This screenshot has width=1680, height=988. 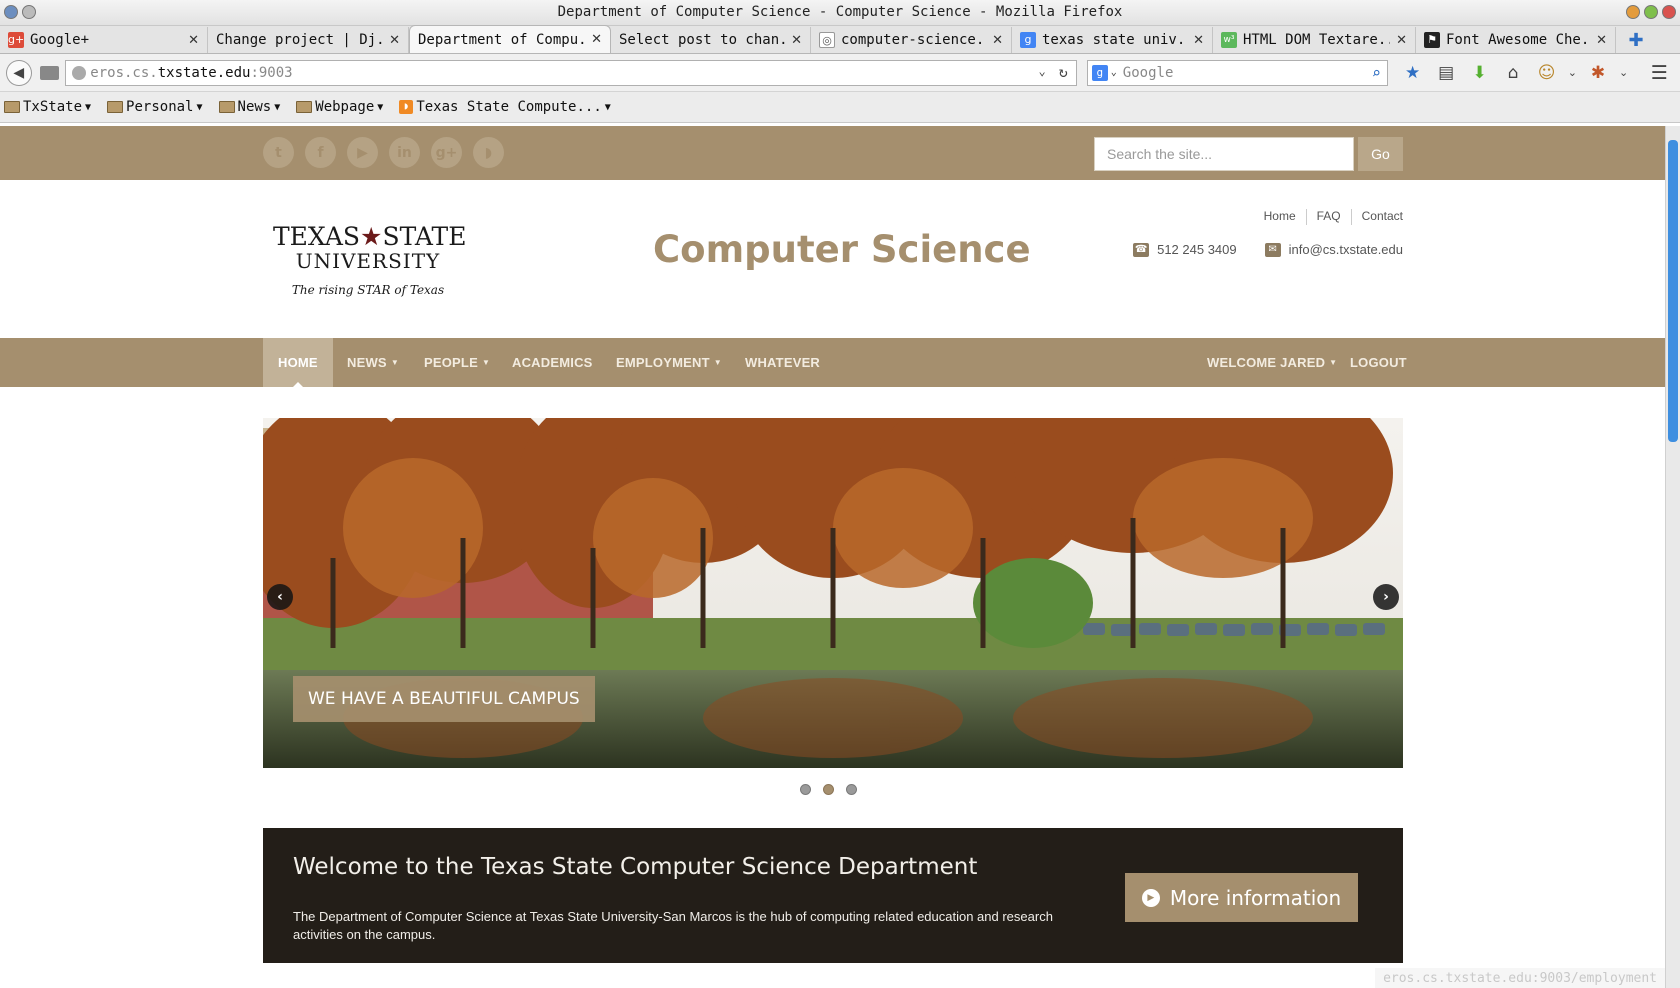 I want to click on status-bar-url: eros.cs.txstate.edu:9003/employment, so click(x=1520, y=978).